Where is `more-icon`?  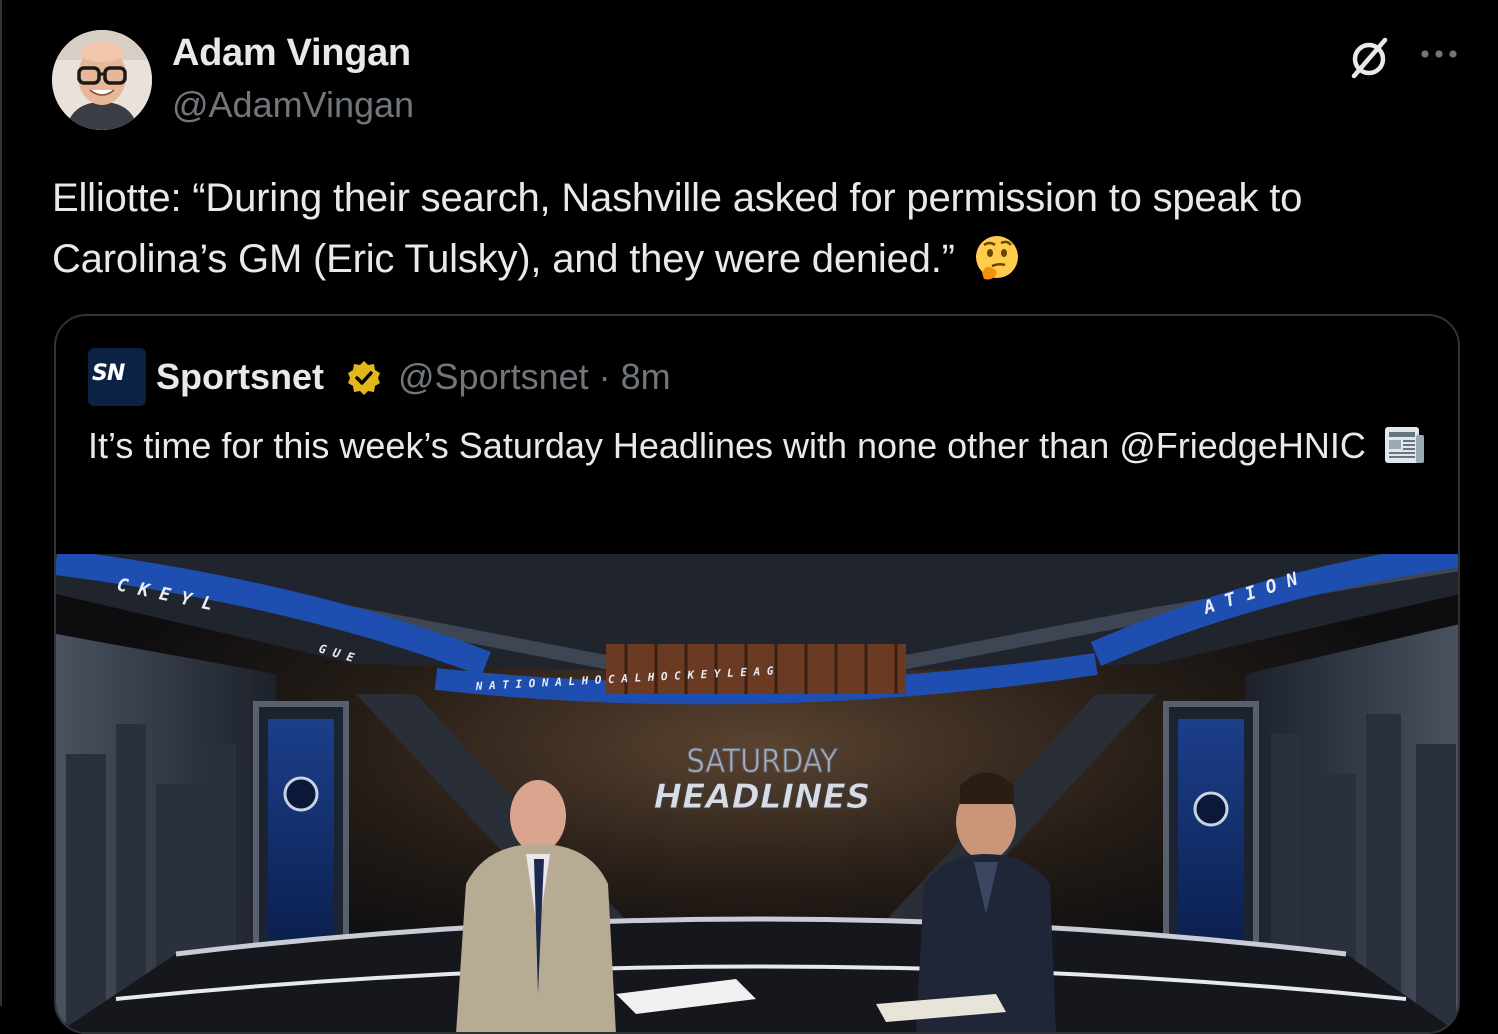 more-icon is located at coordinates (1439, 55).